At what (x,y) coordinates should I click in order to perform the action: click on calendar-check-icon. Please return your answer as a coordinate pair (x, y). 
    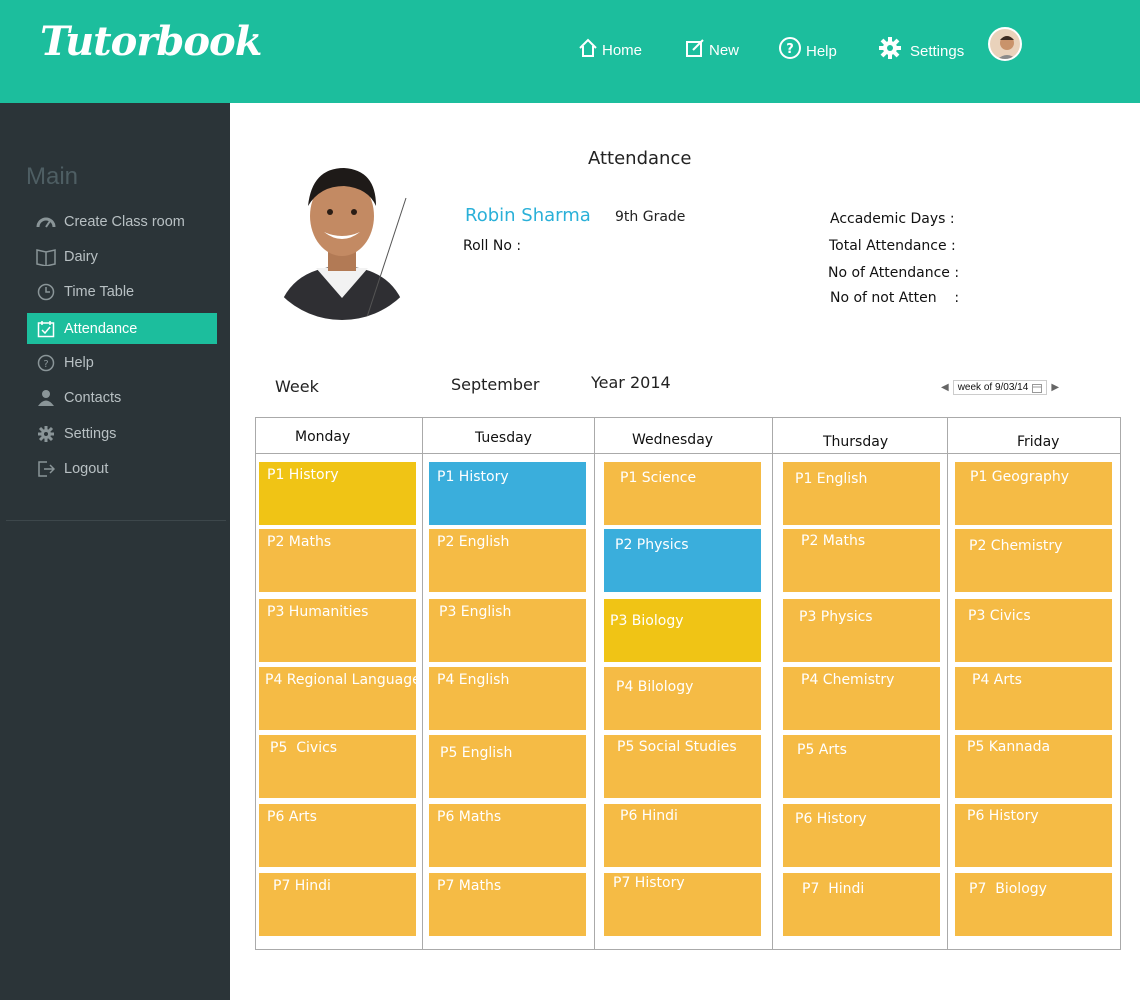
    Looking at the image, I should click on (46, 329).